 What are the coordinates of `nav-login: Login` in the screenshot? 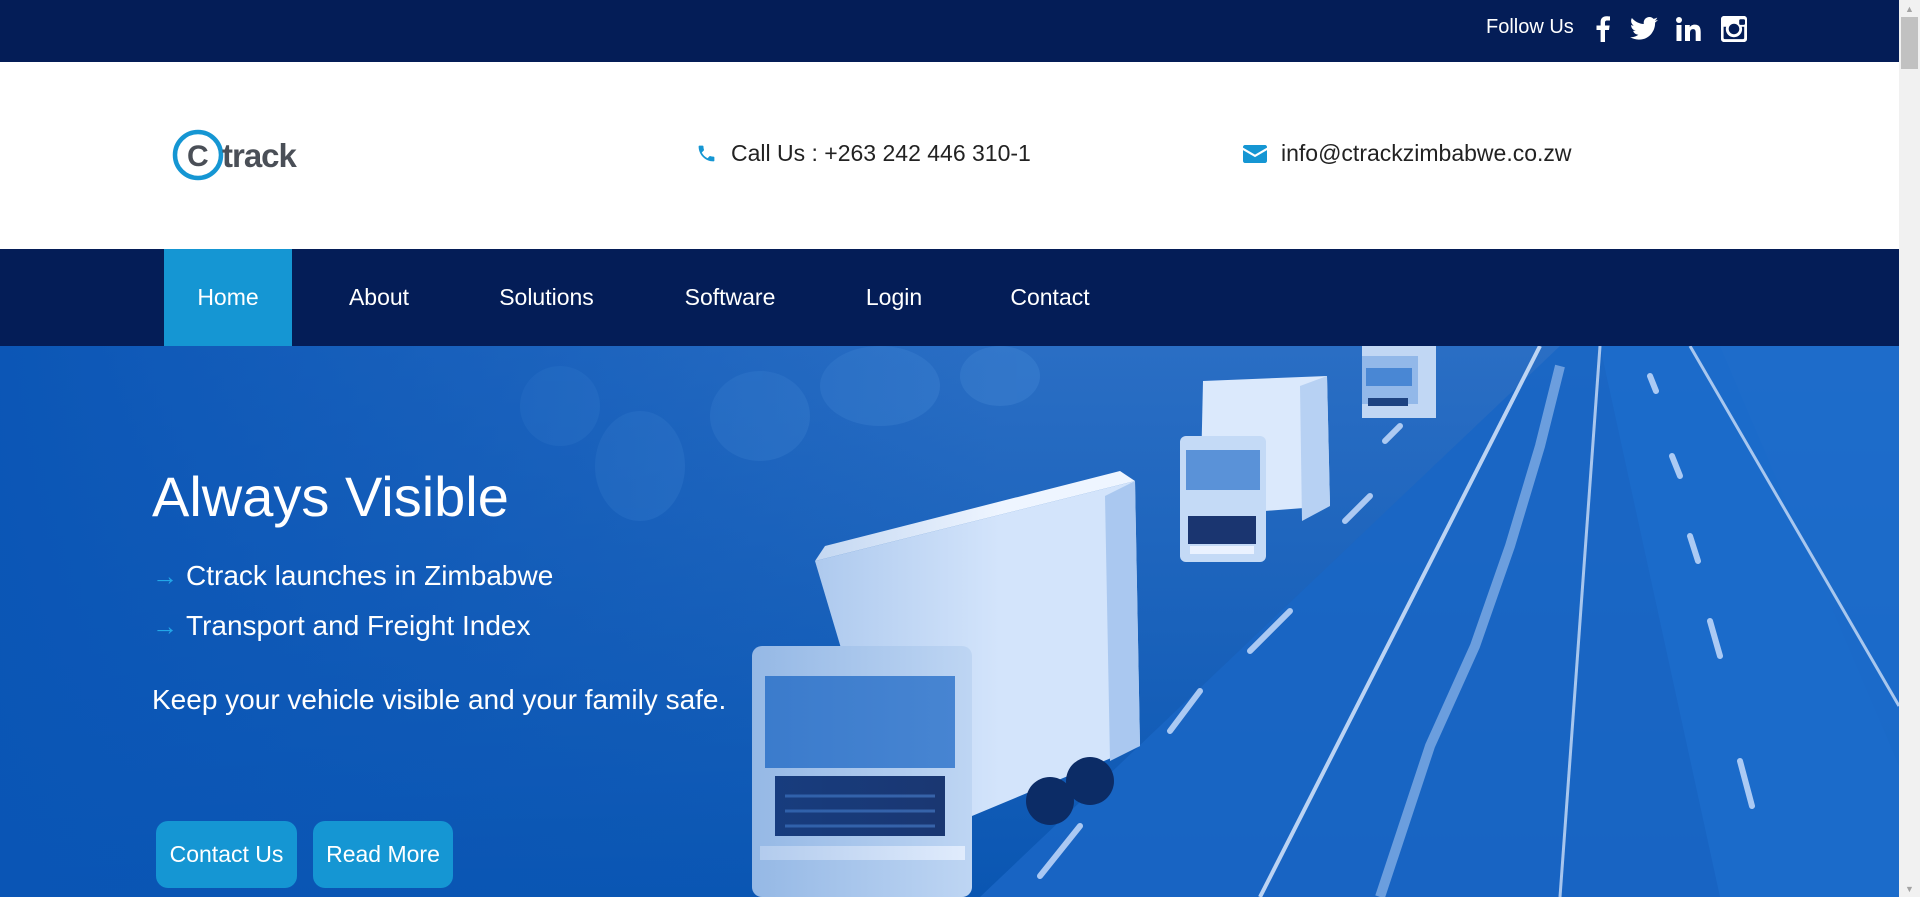 It's located at (894, 297).